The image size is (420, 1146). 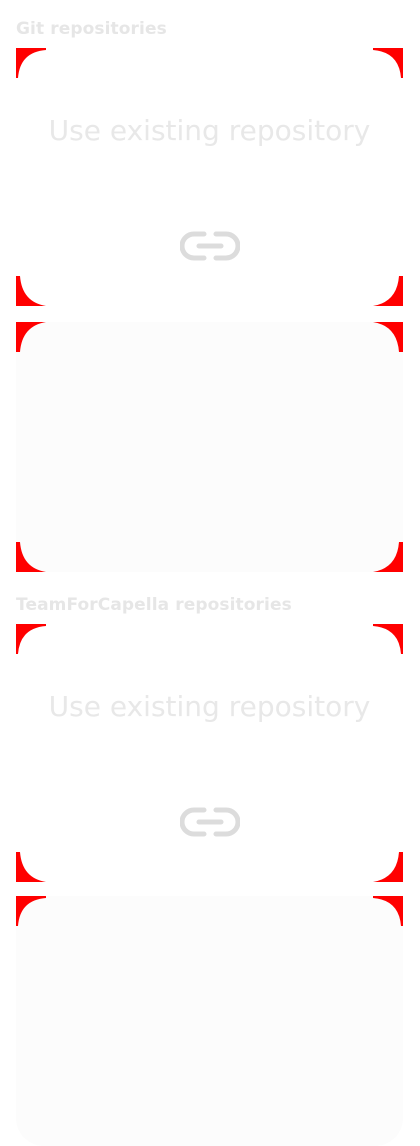 I want to click on section-title-git-repositories: Git repositories, so click(x=91, y=29).